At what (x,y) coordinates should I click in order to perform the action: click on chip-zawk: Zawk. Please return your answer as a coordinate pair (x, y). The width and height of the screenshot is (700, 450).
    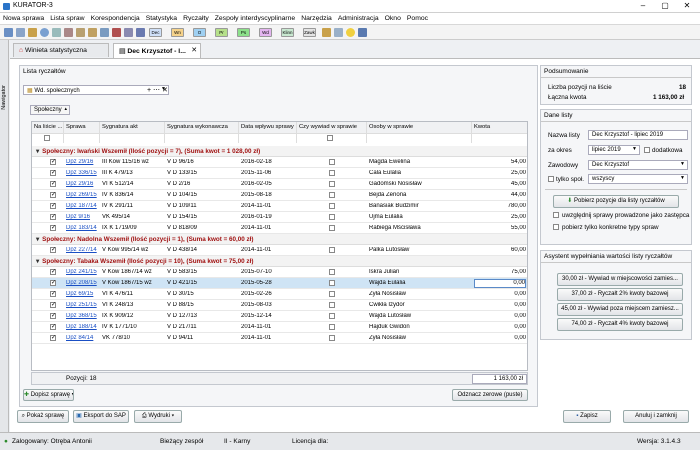
    Looking at the image, I should click on (309, 32).